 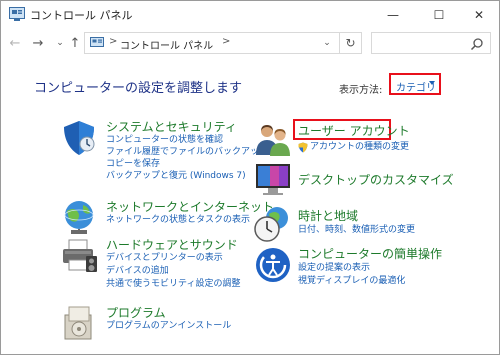 What do you see at coordinates (328, 215) in the screenshot?
I see `category-title-clock-region: 時計と地域` at bounding box center [328, 215].